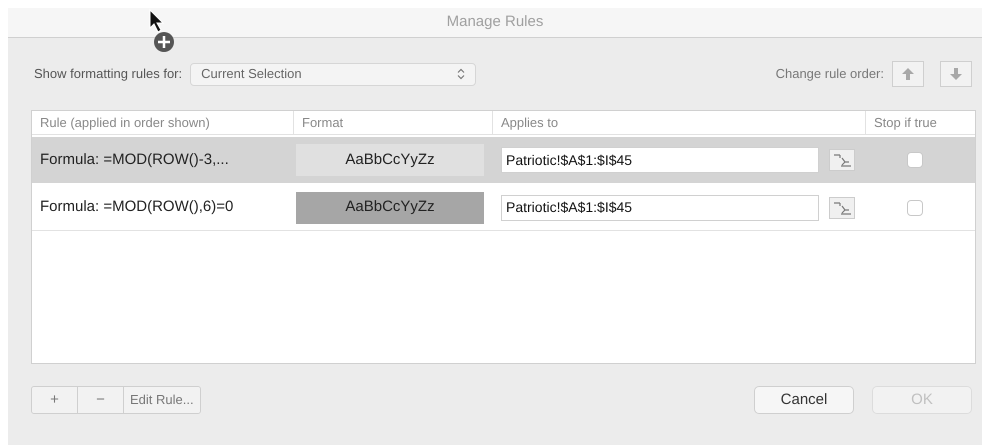  What do you see at coordinates (461, 74) in the screenshot?
I see `chevron-icon` at bounding box center [461, 74].